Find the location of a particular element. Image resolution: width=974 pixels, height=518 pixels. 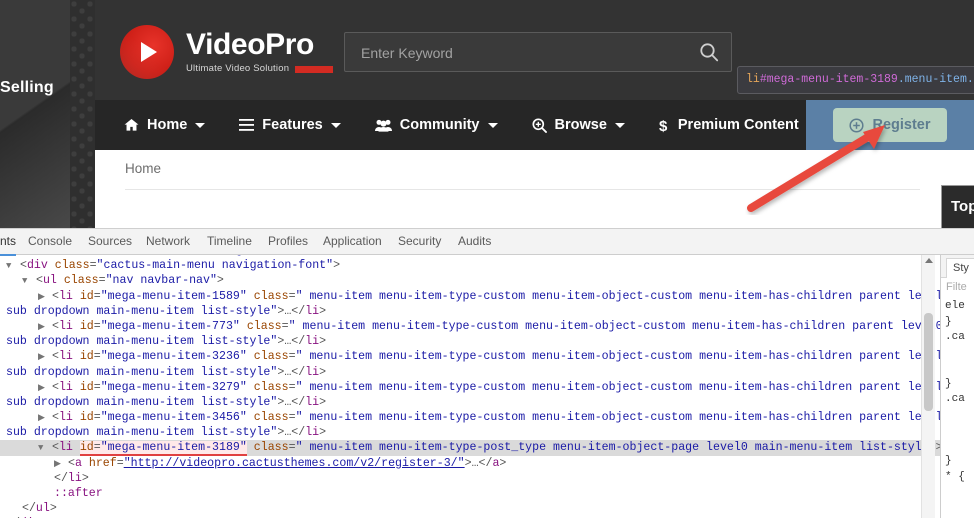

dollar-icon: $ is located at coordinates (664, 125).